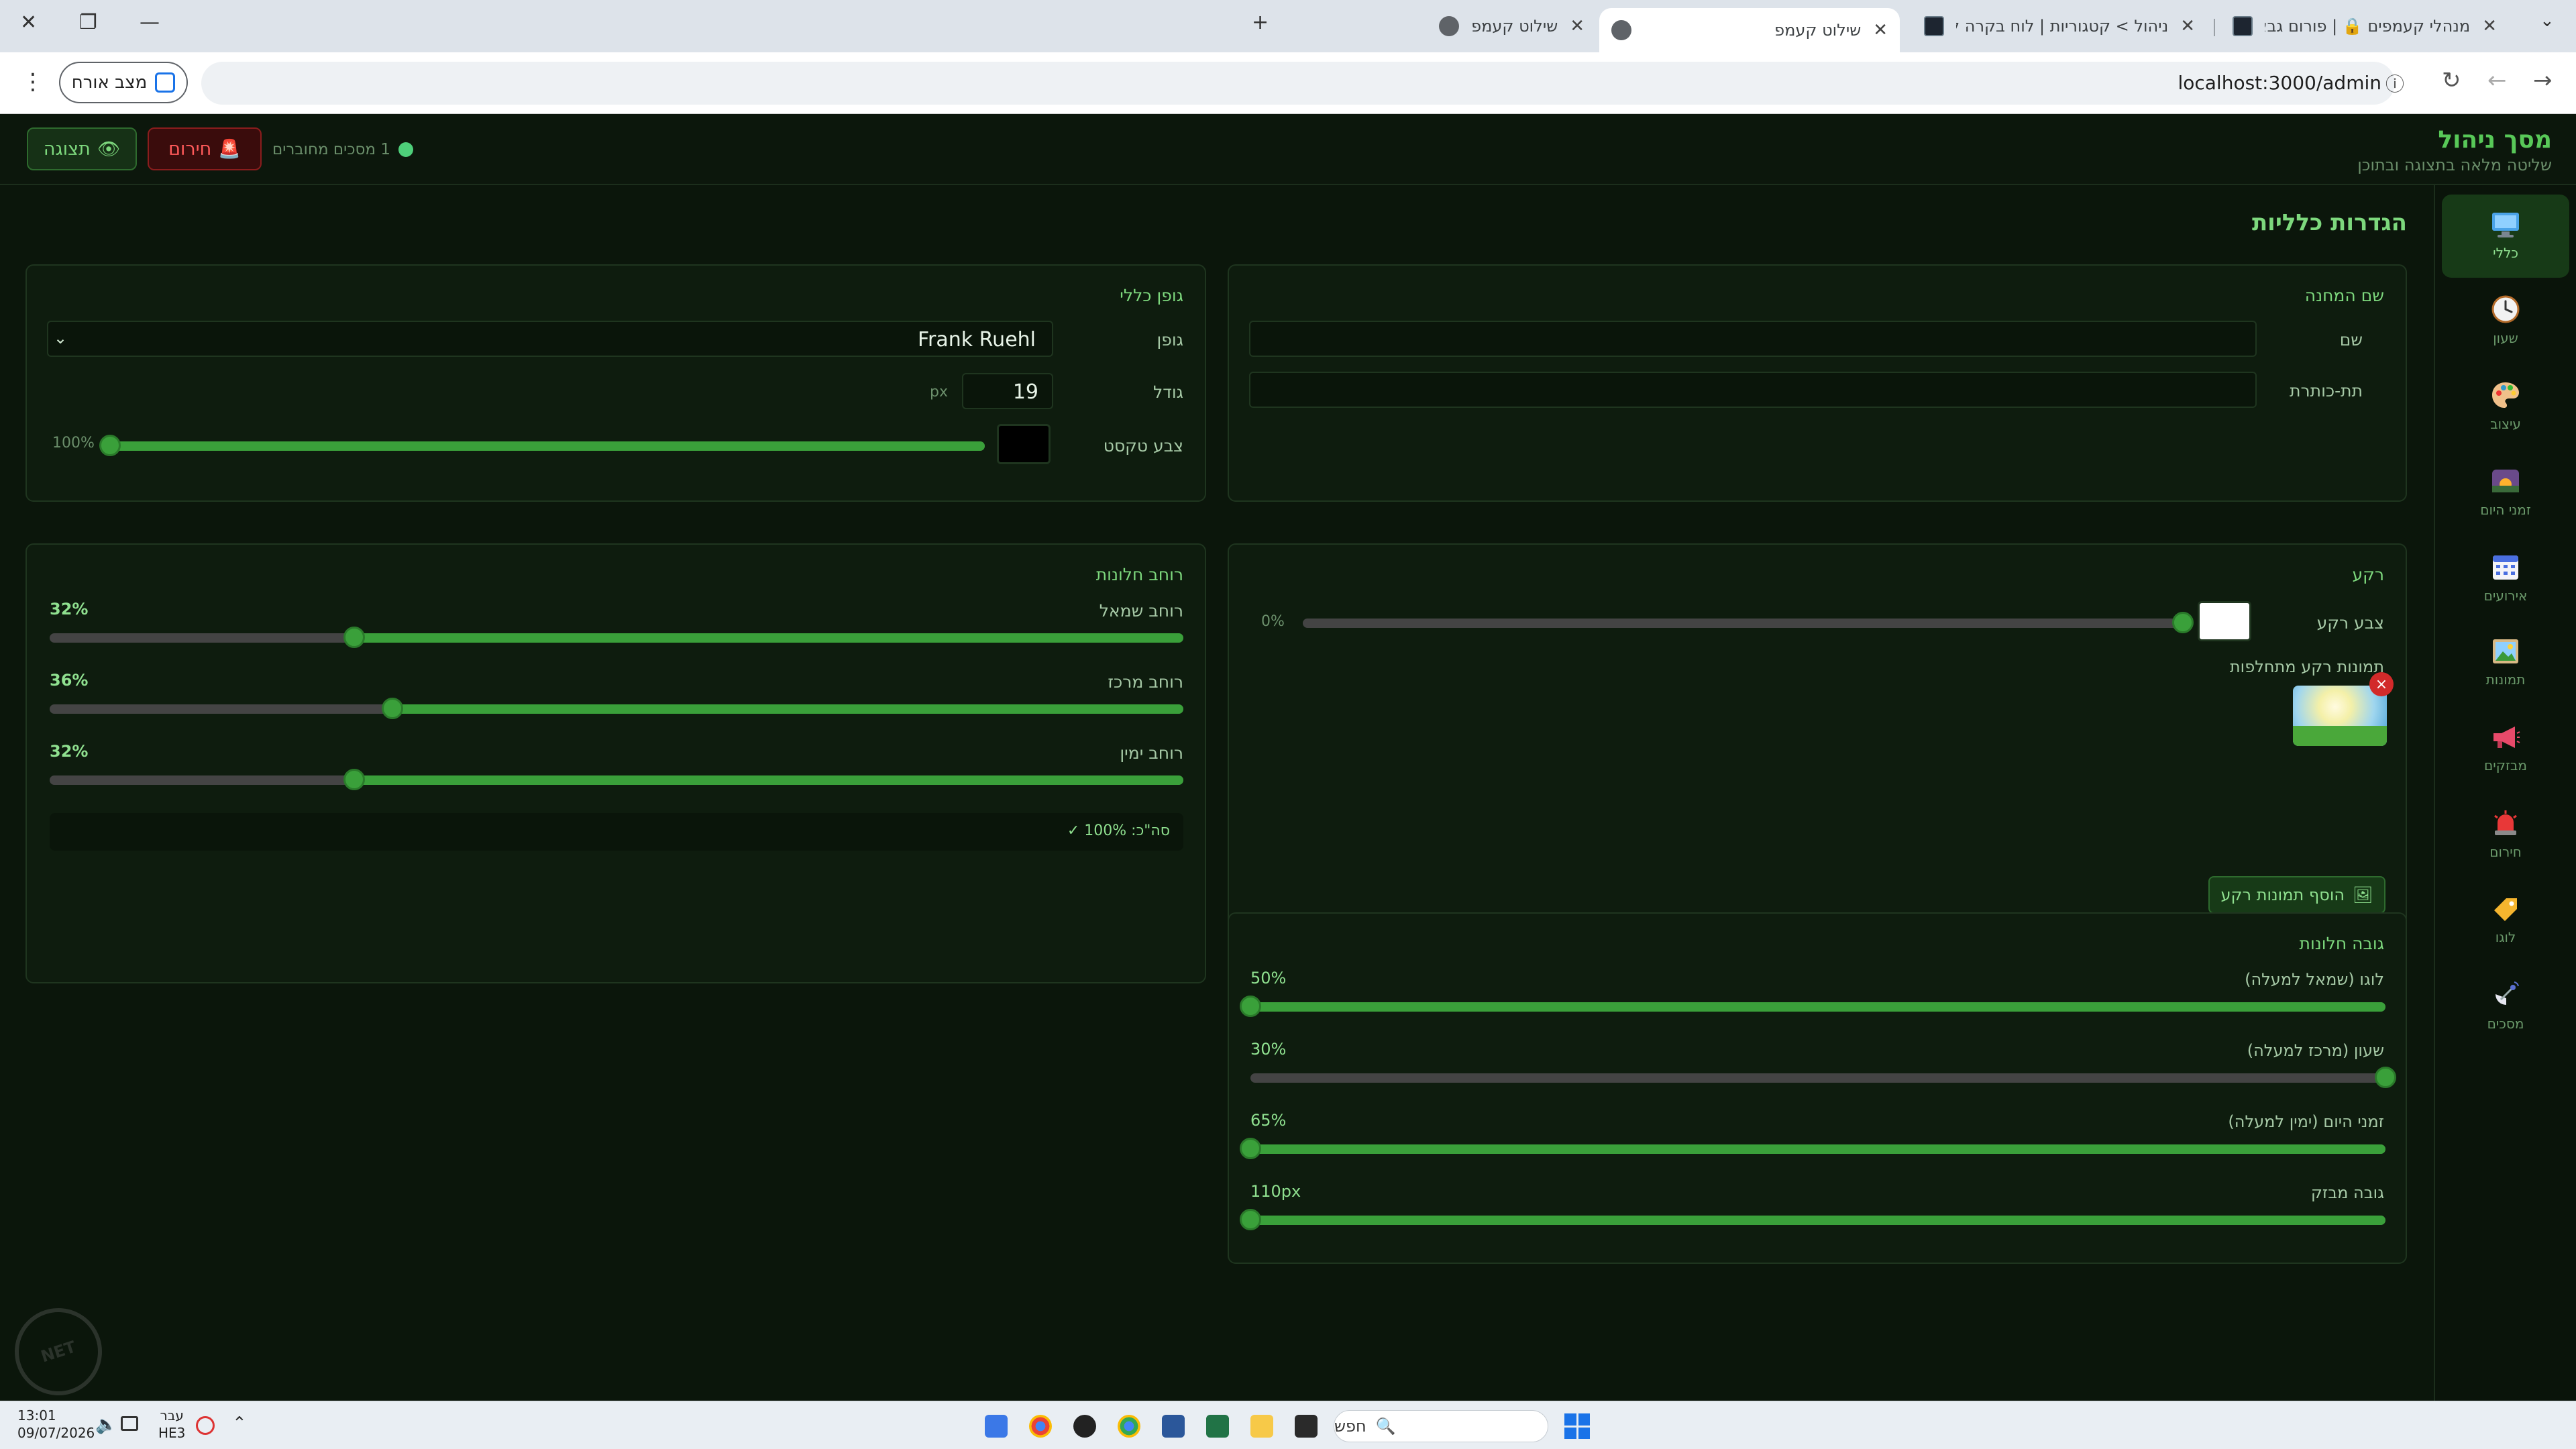  Describe the element at coordinates (2451, 80) in the screenshot. I see `reload-icon: ↻` at that location.